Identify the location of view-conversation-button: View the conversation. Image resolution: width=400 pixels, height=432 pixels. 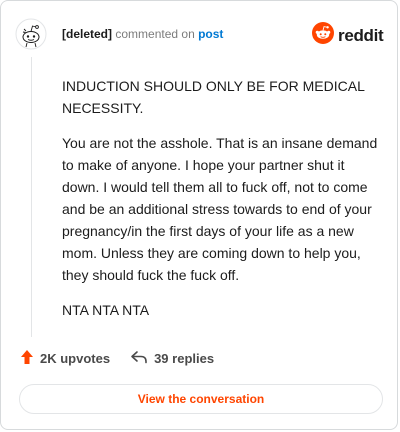
(201, 399).